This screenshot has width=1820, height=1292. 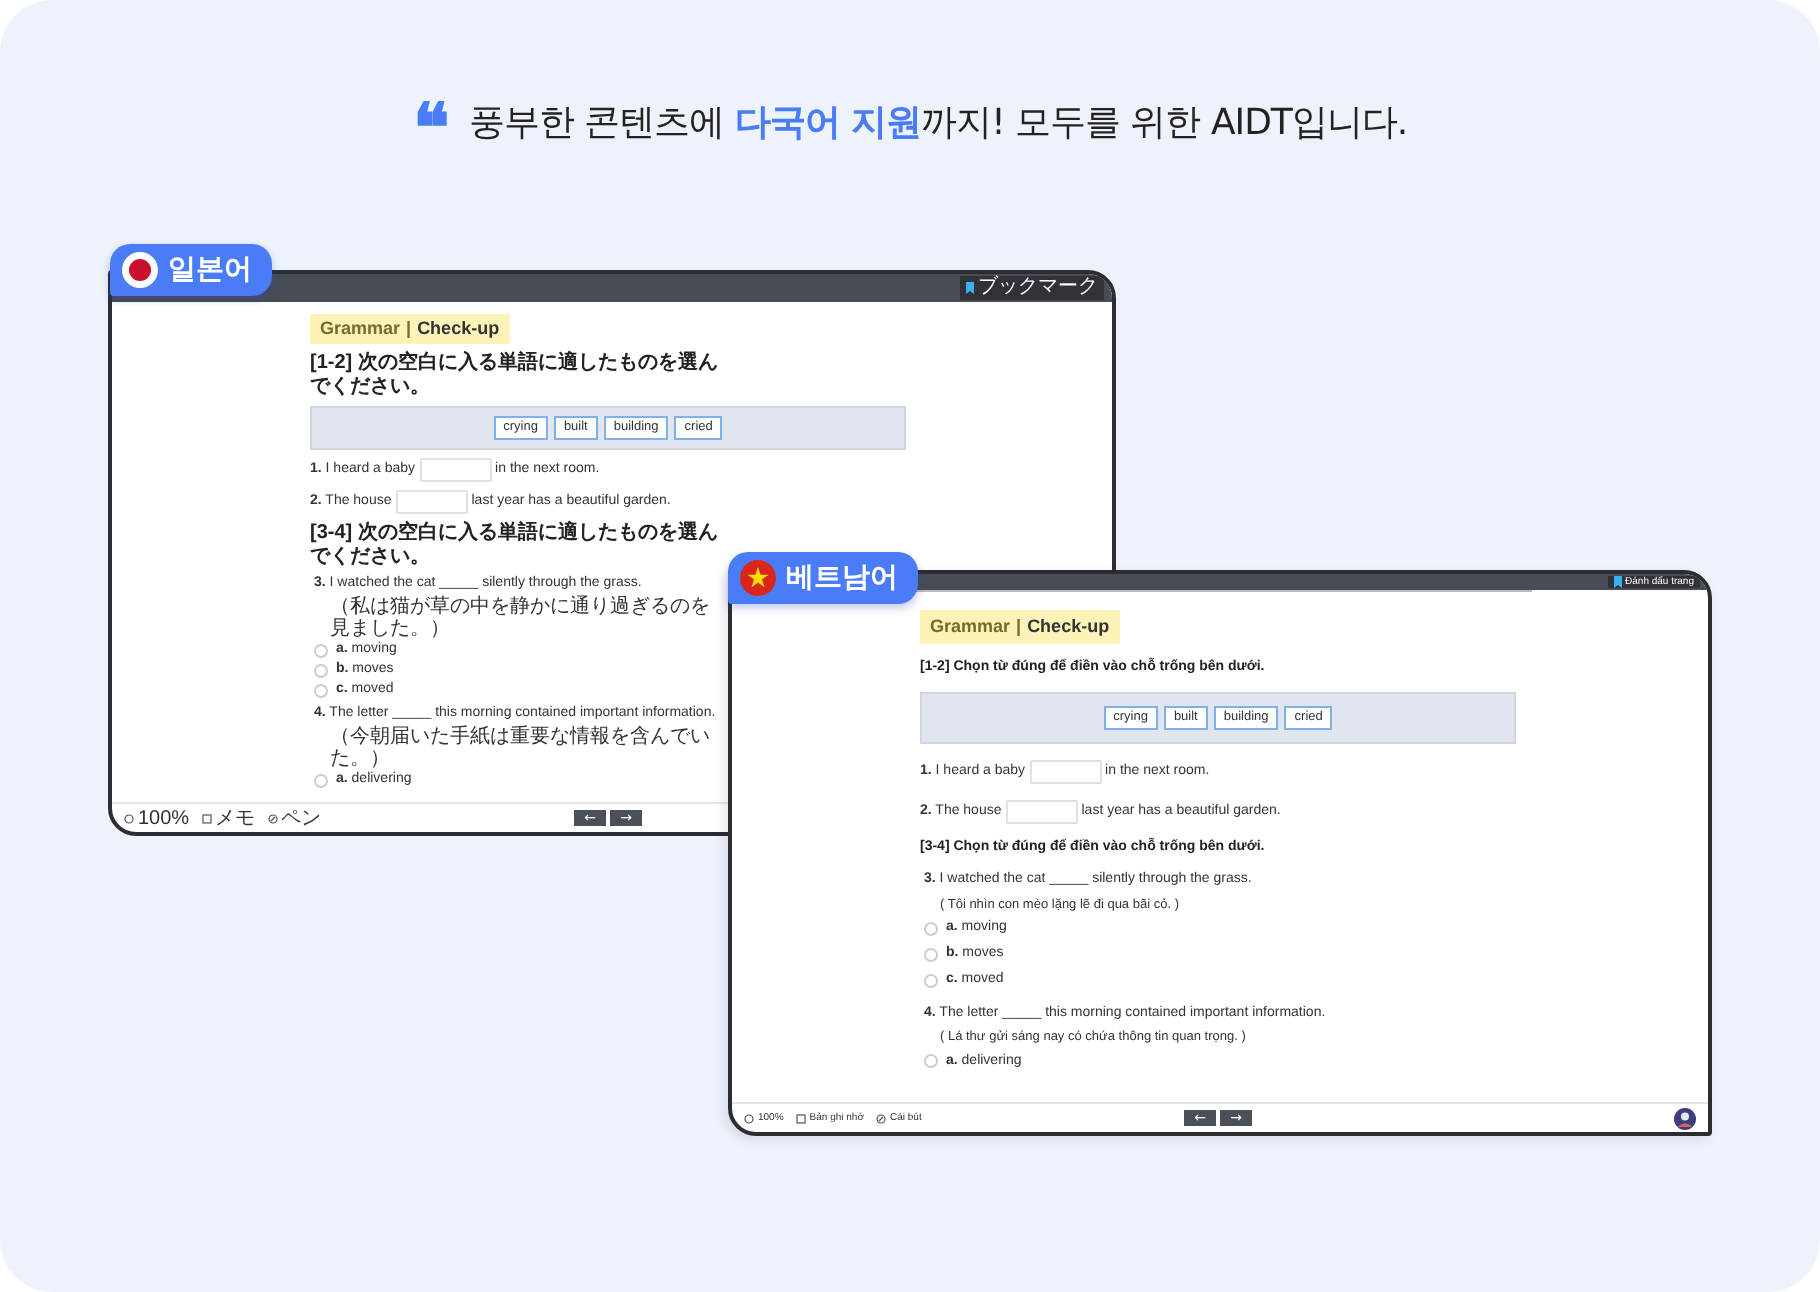 What do you see at coordinates (294, 818) in the screenshot?
I see `pen-button: ペン` at bounding box center [294, 818].